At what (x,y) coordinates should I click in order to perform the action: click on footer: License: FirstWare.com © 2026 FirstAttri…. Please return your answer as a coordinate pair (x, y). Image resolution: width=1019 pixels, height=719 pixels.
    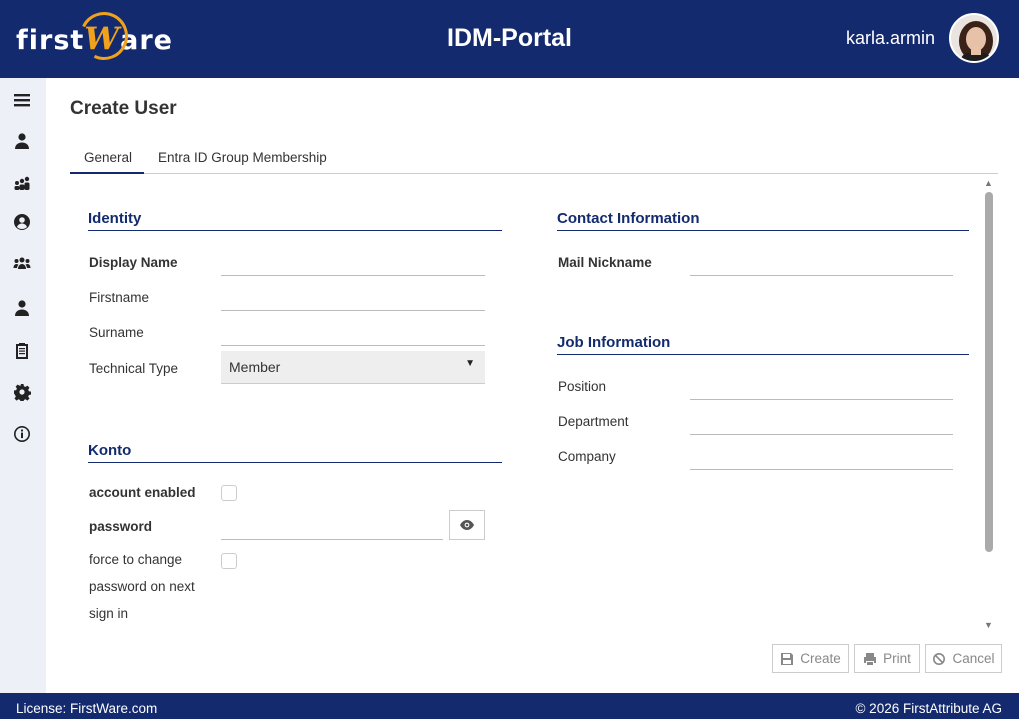
    Looking at the image, I should click on (509, 706).